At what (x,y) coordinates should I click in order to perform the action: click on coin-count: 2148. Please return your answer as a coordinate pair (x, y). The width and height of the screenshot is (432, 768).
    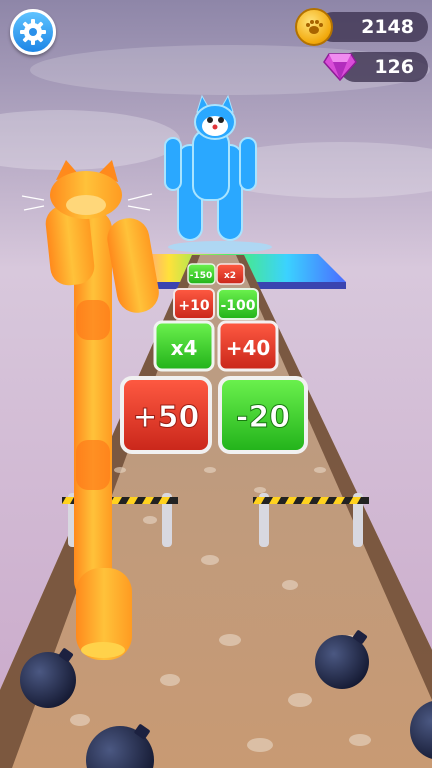
    Looking at the image, I should click on (387, 27).